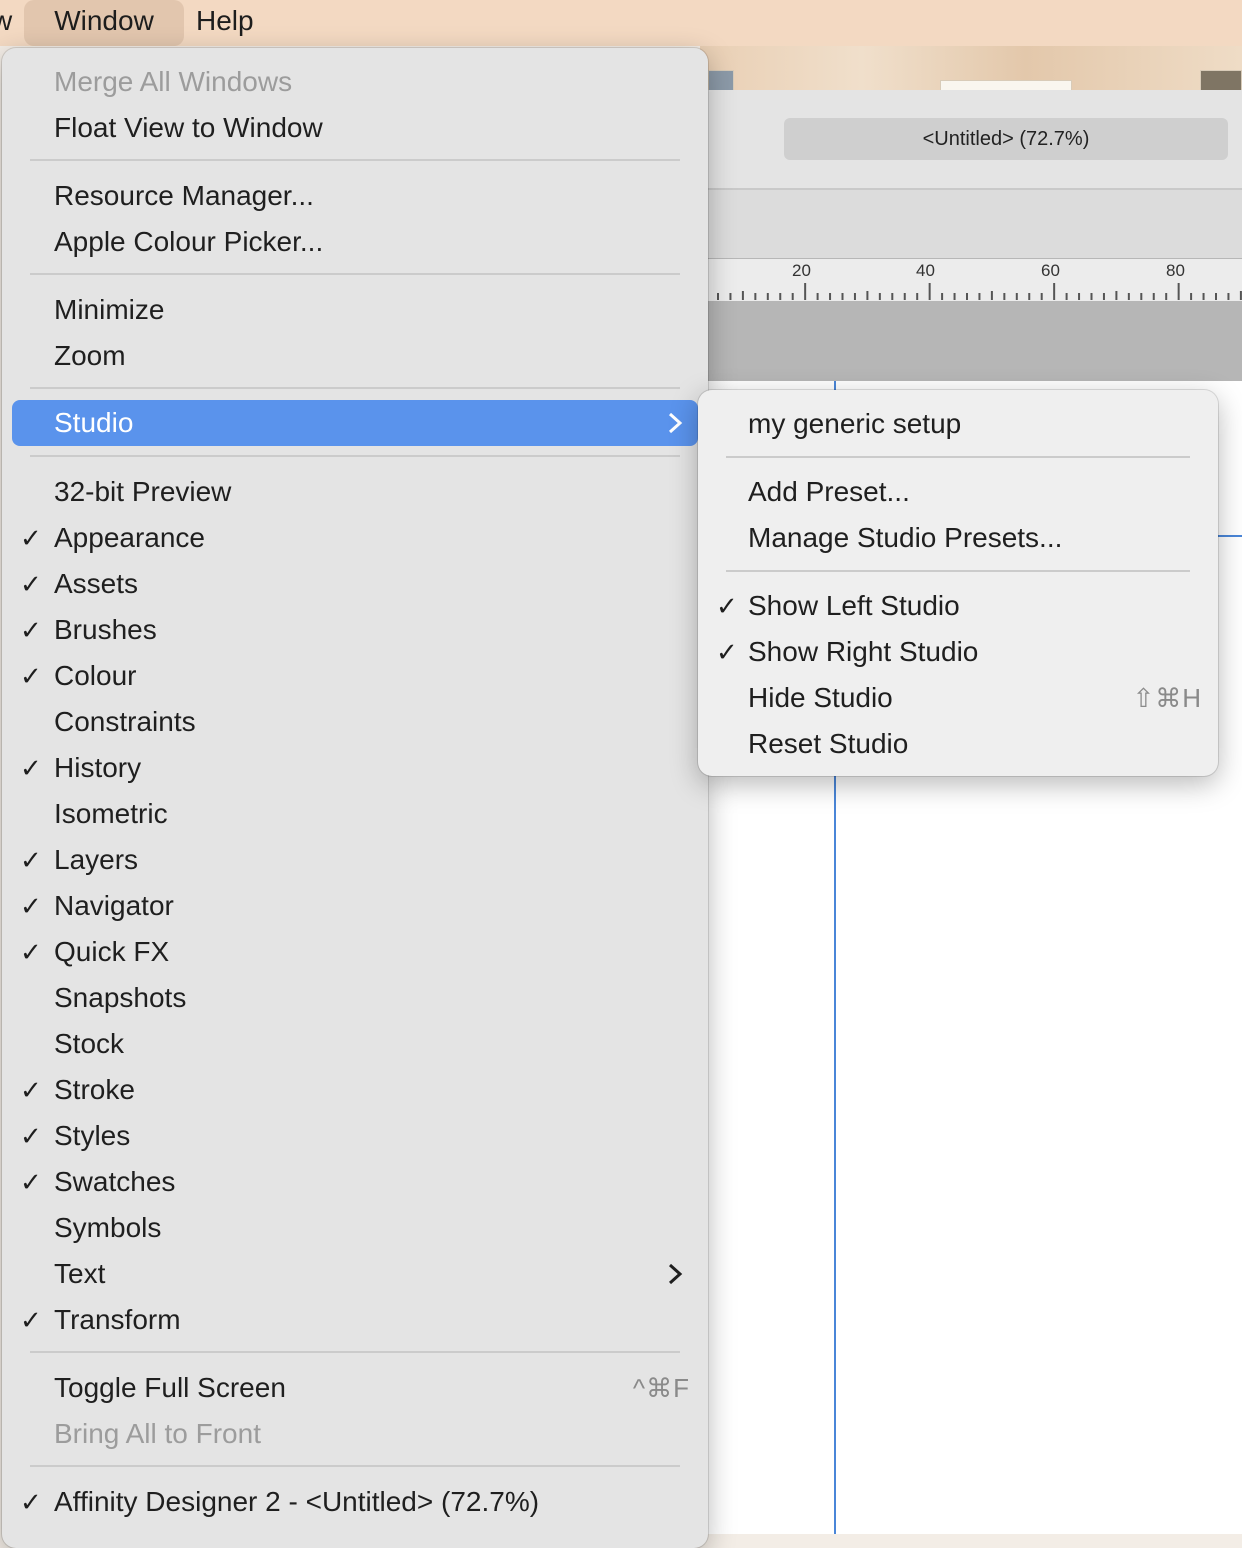 The height and width of the screenshot is (1548, 1242). Describe the element at coordinates (355, 860) in the screenshot. I see `menu-item-panel-layers: ✓ Layers` at that location.